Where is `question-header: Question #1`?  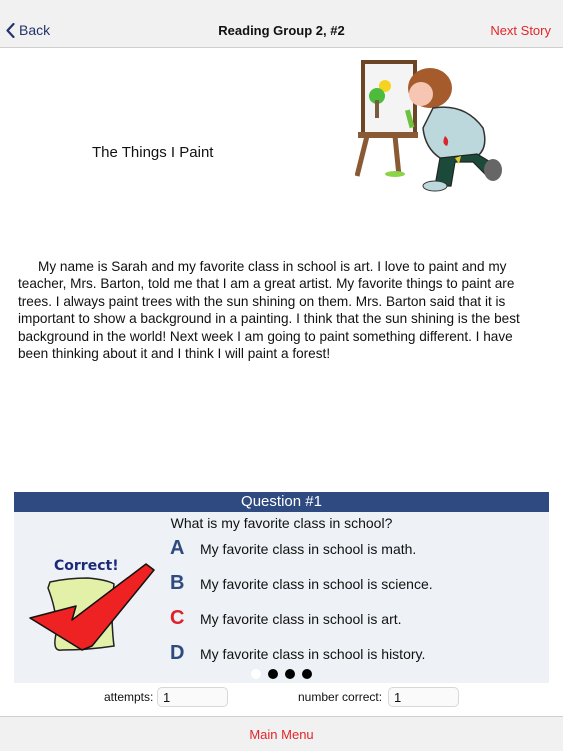 question-header: Question #1 is located at coordinates (281, 502).